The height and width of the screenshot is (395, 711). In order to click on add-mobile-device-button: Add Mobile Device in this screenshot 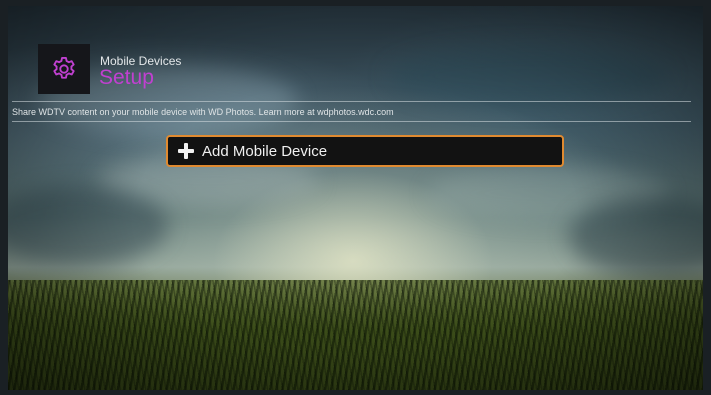, I will do `click(365, 151)`.